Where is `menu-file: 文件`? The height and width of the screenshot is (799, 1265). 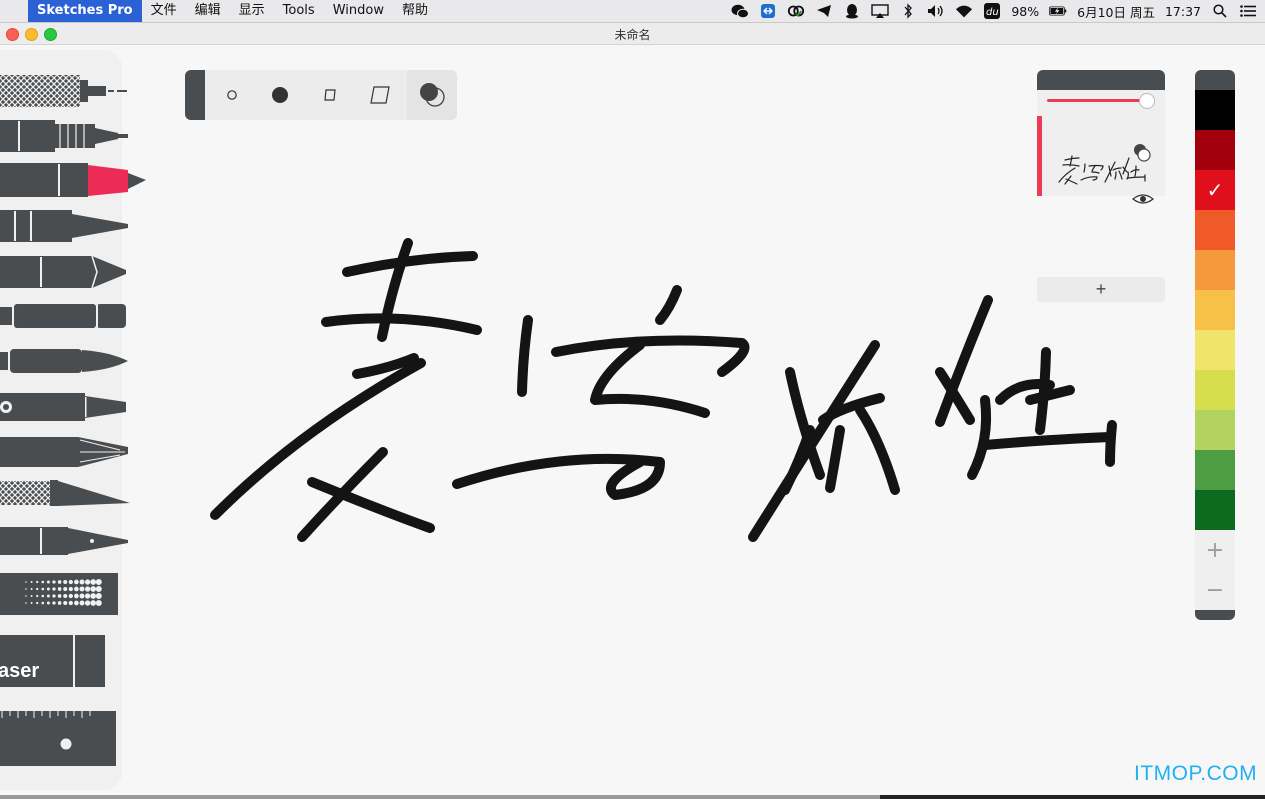 menu-file: 文件 is located at coordinates (164, 11).